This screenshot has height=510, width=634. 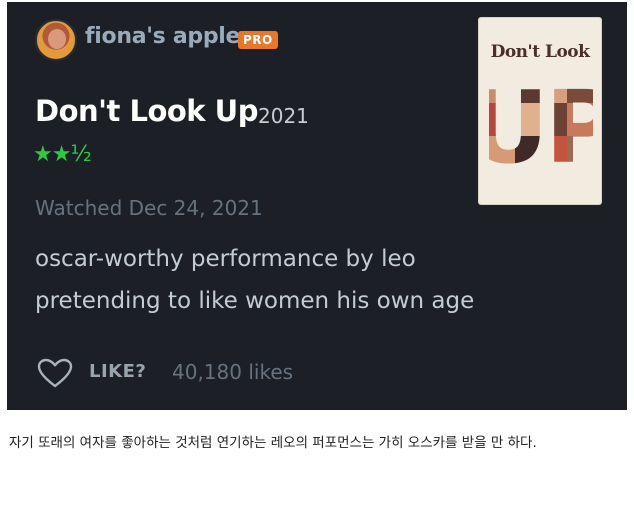 What do you see at coordinates (147, 111) in the screenshot?
I see `film-title: Don't Look Up` at bounding box center [147, 111].